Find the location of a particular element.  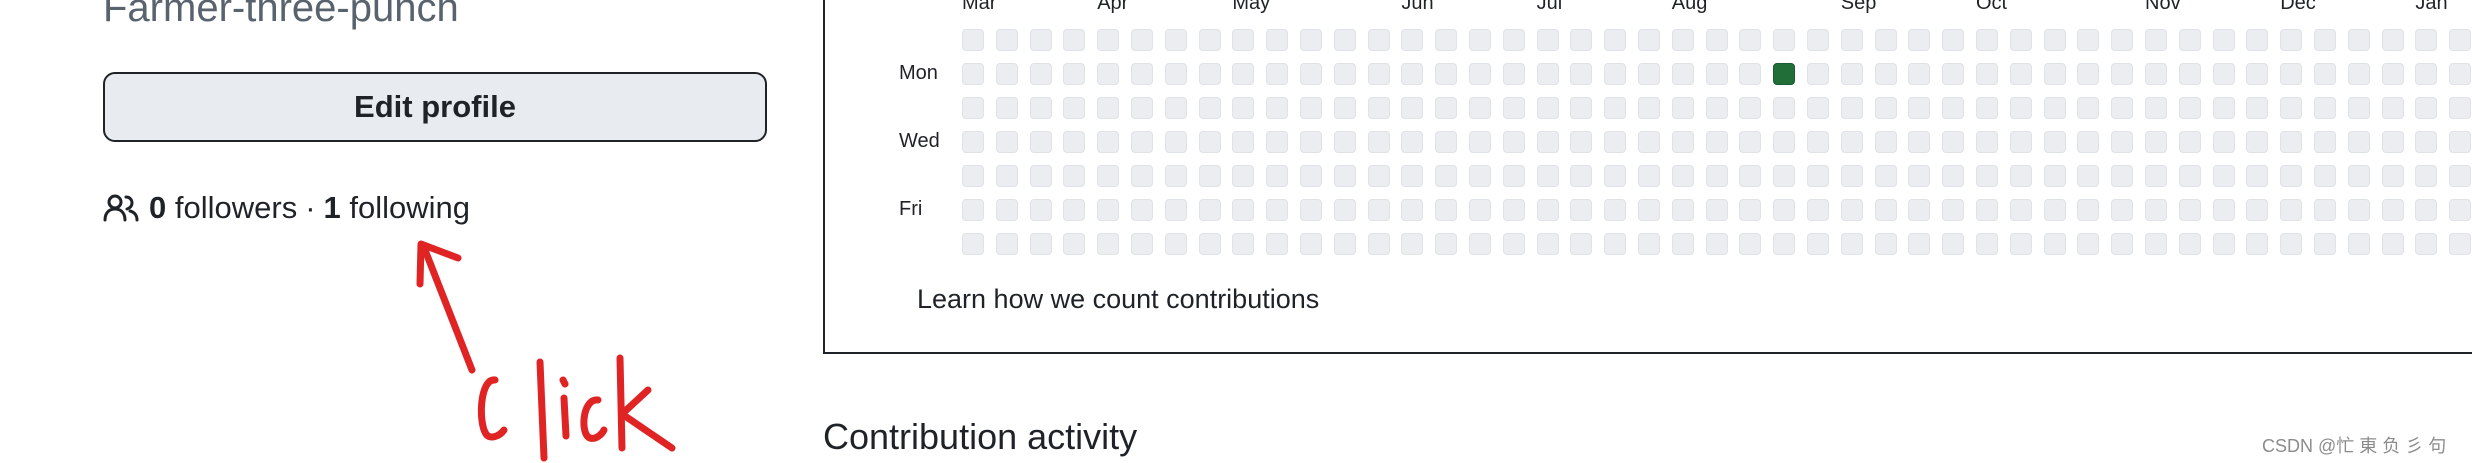

followers-link: 0 followers is located at coordinates (223, 208).